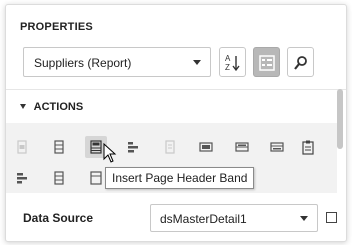 This screenshot has width=352, height=245. I want to click on search-icon, so click(300, 63).